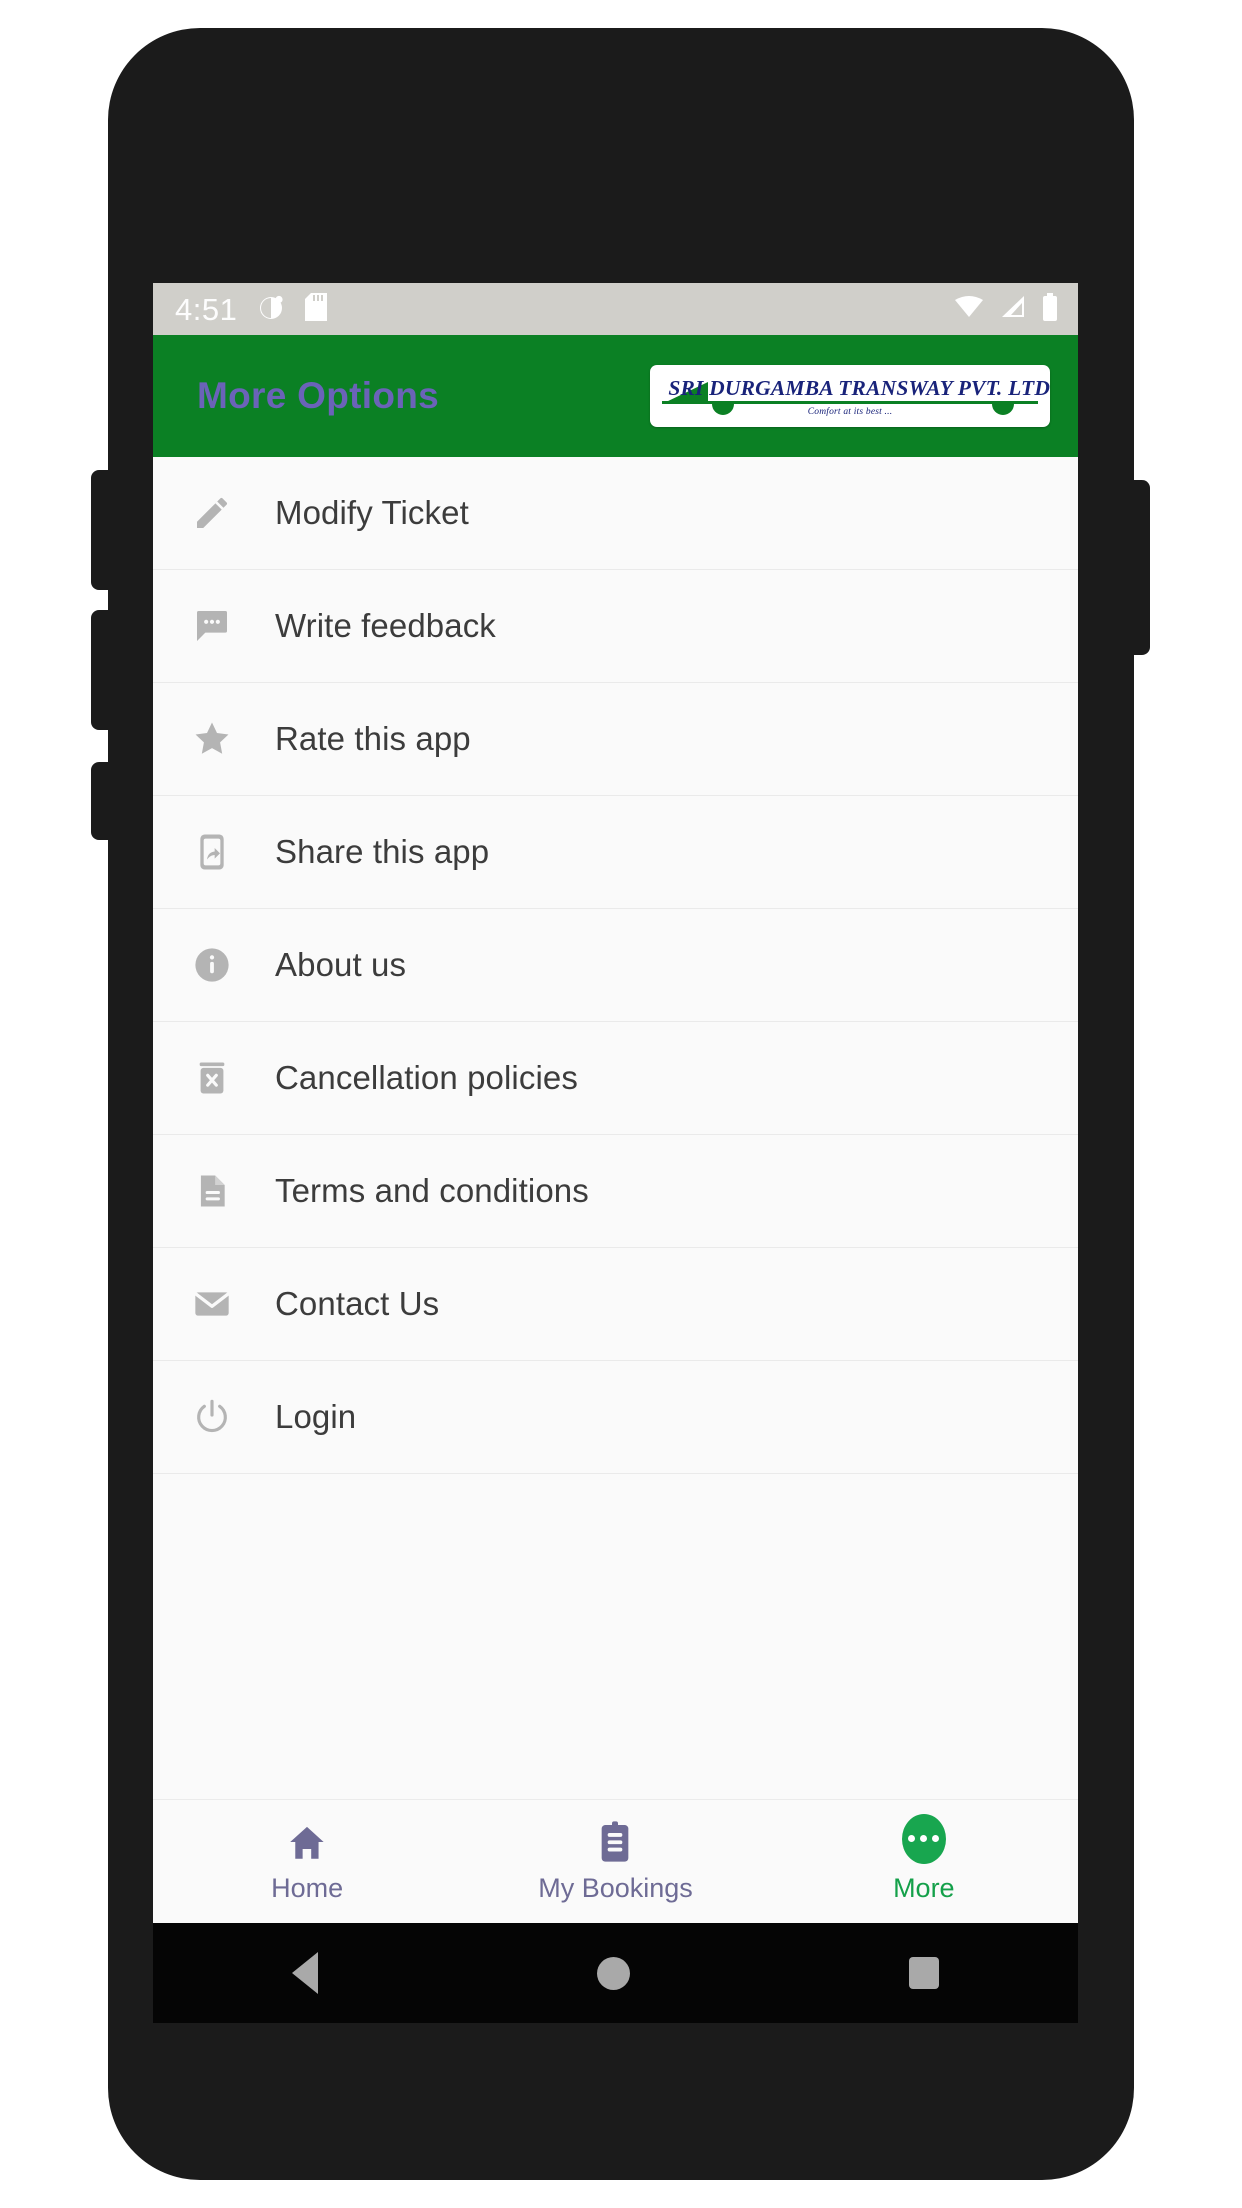 This screenshot has height=2208, width=1242. I want to click on menu-item-share-this-app: Share this app, so click(615, 852).